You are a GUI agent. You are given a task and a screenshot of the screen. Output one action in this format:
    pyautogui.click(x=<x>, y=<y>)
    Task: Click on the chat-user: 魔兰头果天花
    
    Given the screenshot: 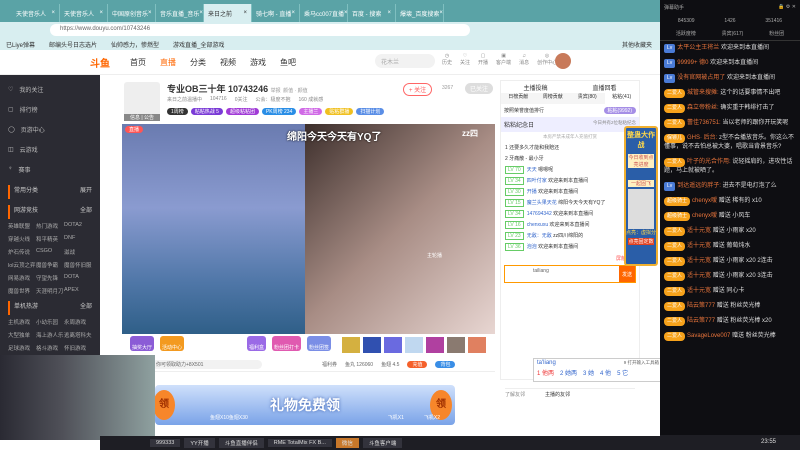 What is the action you would take?
    pyautogui.click(x=542, y=203)
    